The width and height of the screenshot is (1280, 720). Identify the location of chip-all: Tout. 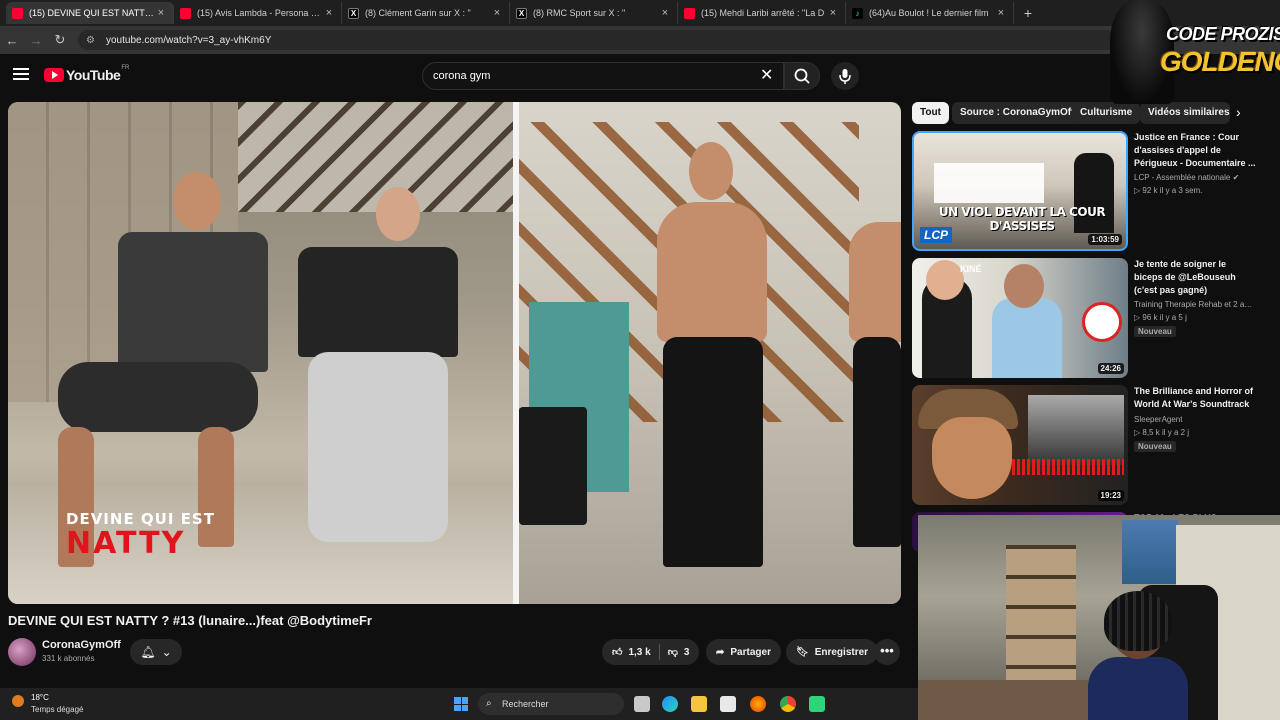
(930, 113).